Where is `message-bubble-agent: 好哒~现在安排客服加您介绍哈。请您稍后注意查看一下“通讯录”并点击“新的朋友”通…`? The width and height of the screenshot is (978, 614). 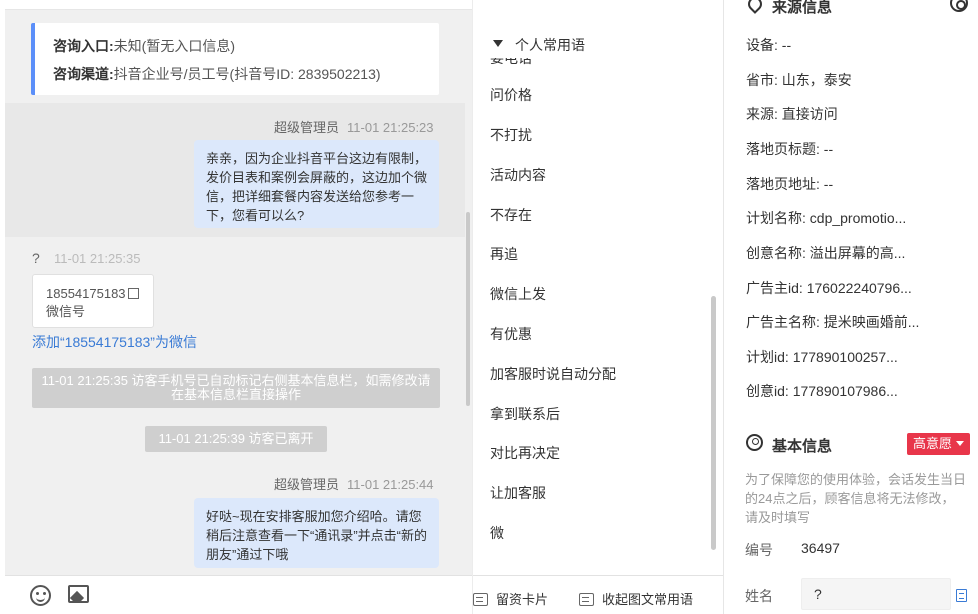
message-bubble-agent: 好哒~现在安排客服加您介绍哈。请您稍后注意查看一下“通讯录”并点击“新的朋友”通… is located at coordinates (316, 533).